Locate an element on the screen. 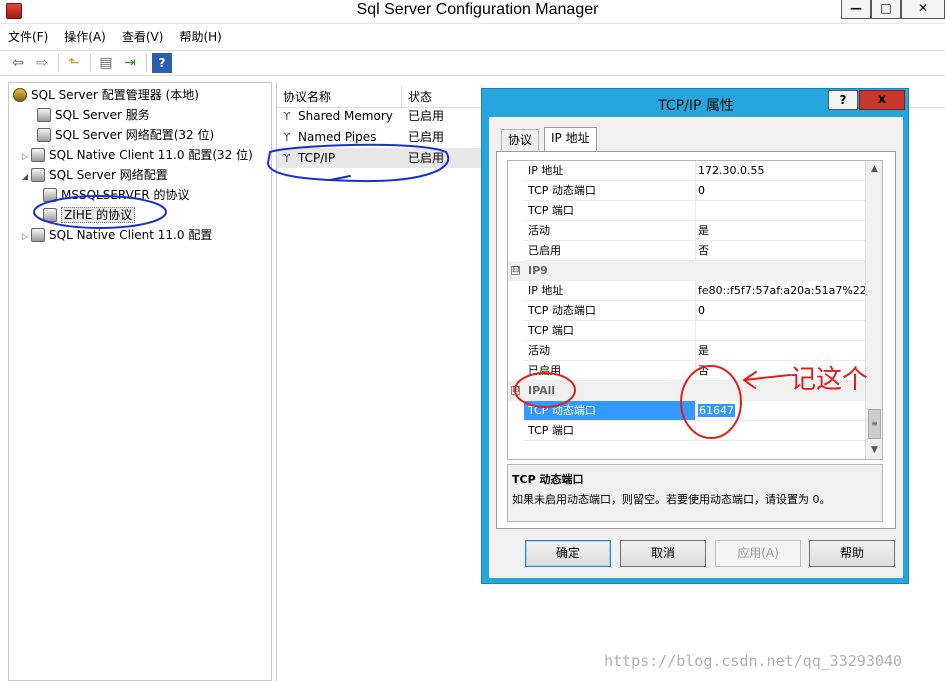 The image size is (945, 681). tree-item-native-client-32: ▷ SQL Native Client 11.0 配置(32 位) is located at coordinates (136, 155).